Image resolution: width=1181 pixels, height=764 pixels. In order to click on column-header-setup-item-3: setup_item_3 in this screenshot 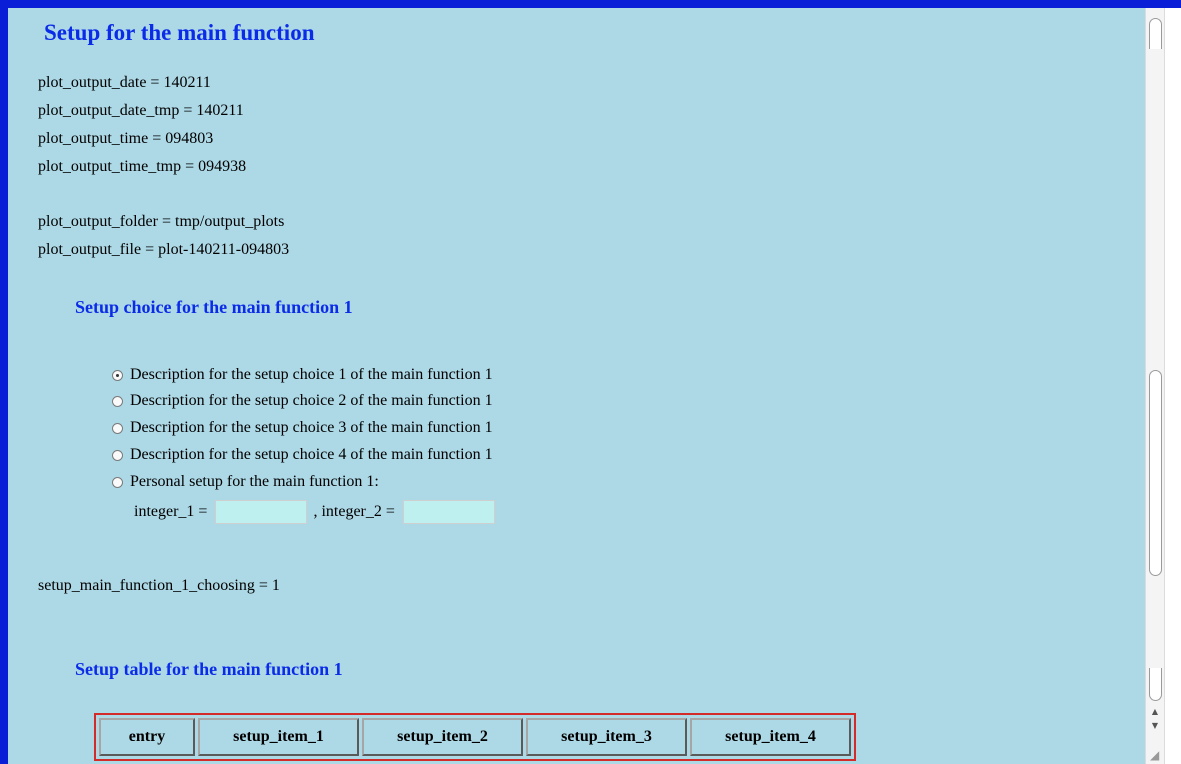, I will do `click(606, 737)`.